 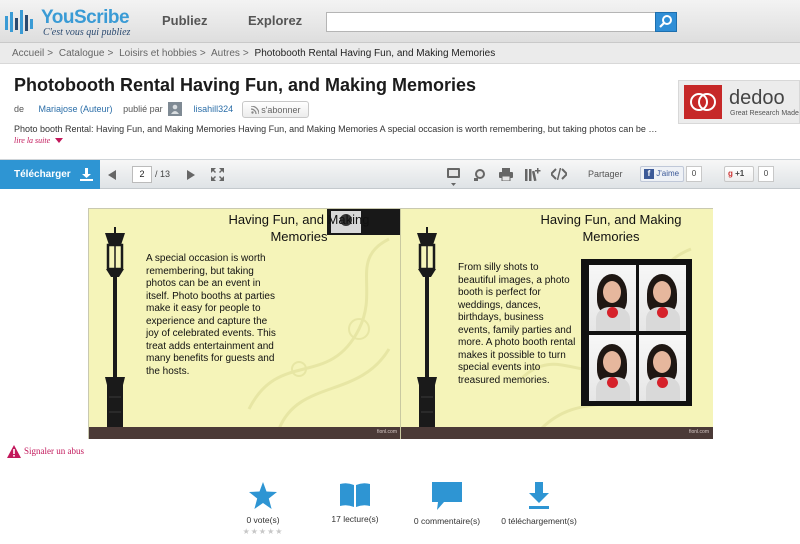 I want to click on search-button, so click(x=666, y=22).